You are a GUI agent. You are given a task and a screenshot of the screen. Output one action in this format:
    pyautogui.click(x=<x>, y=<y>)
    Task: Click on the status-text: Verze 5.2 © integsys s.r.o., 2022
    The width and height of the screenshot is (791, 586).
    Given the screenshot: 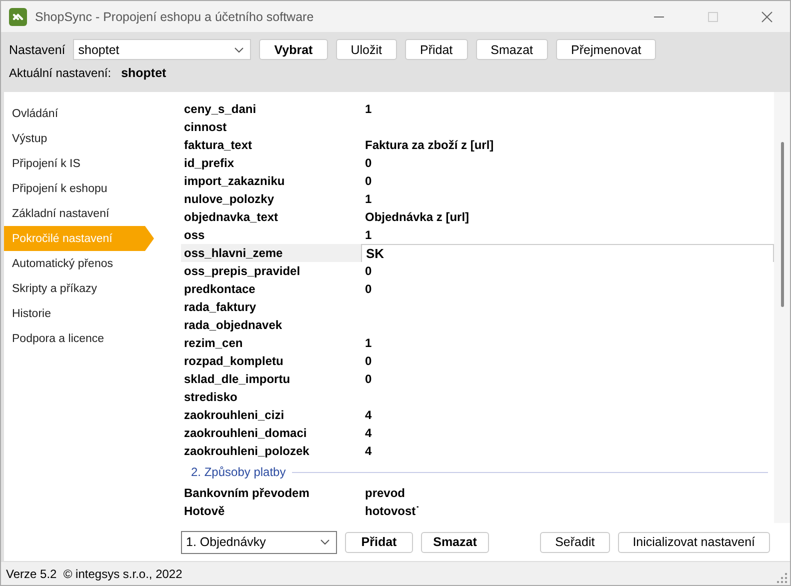 What is the action you would take?
    pyautogui.click(x=94, y=573)
    